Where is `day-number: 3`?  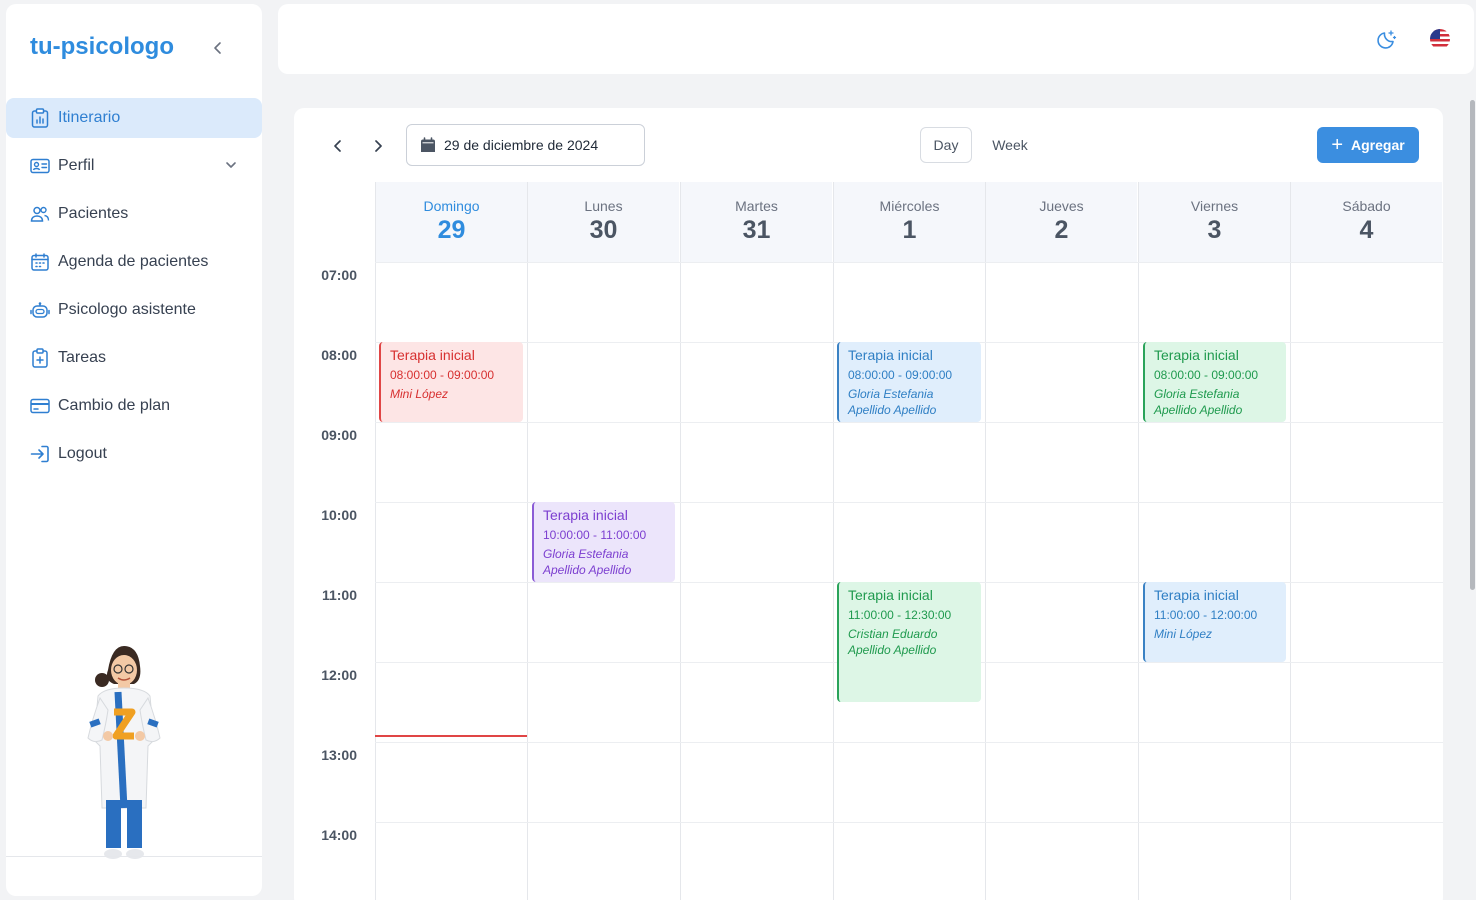 day-number: 3 is located at coordinates (1214, 230).